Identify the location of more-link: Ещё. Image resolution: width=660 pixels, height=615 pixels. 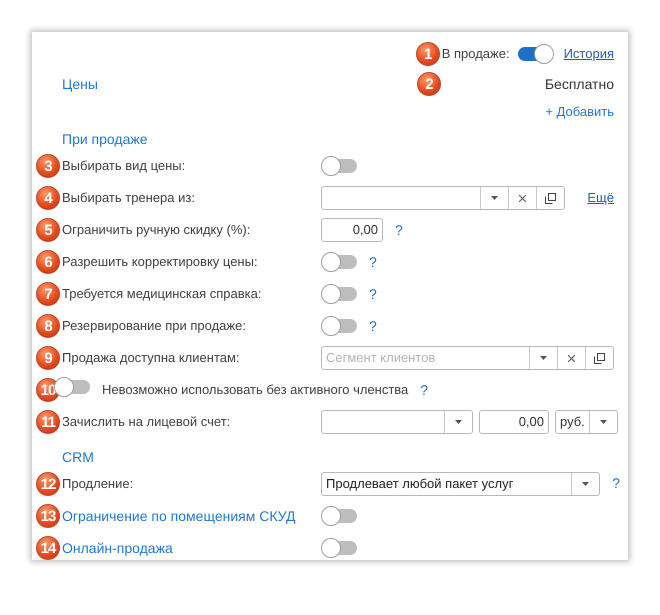
(600, 198).